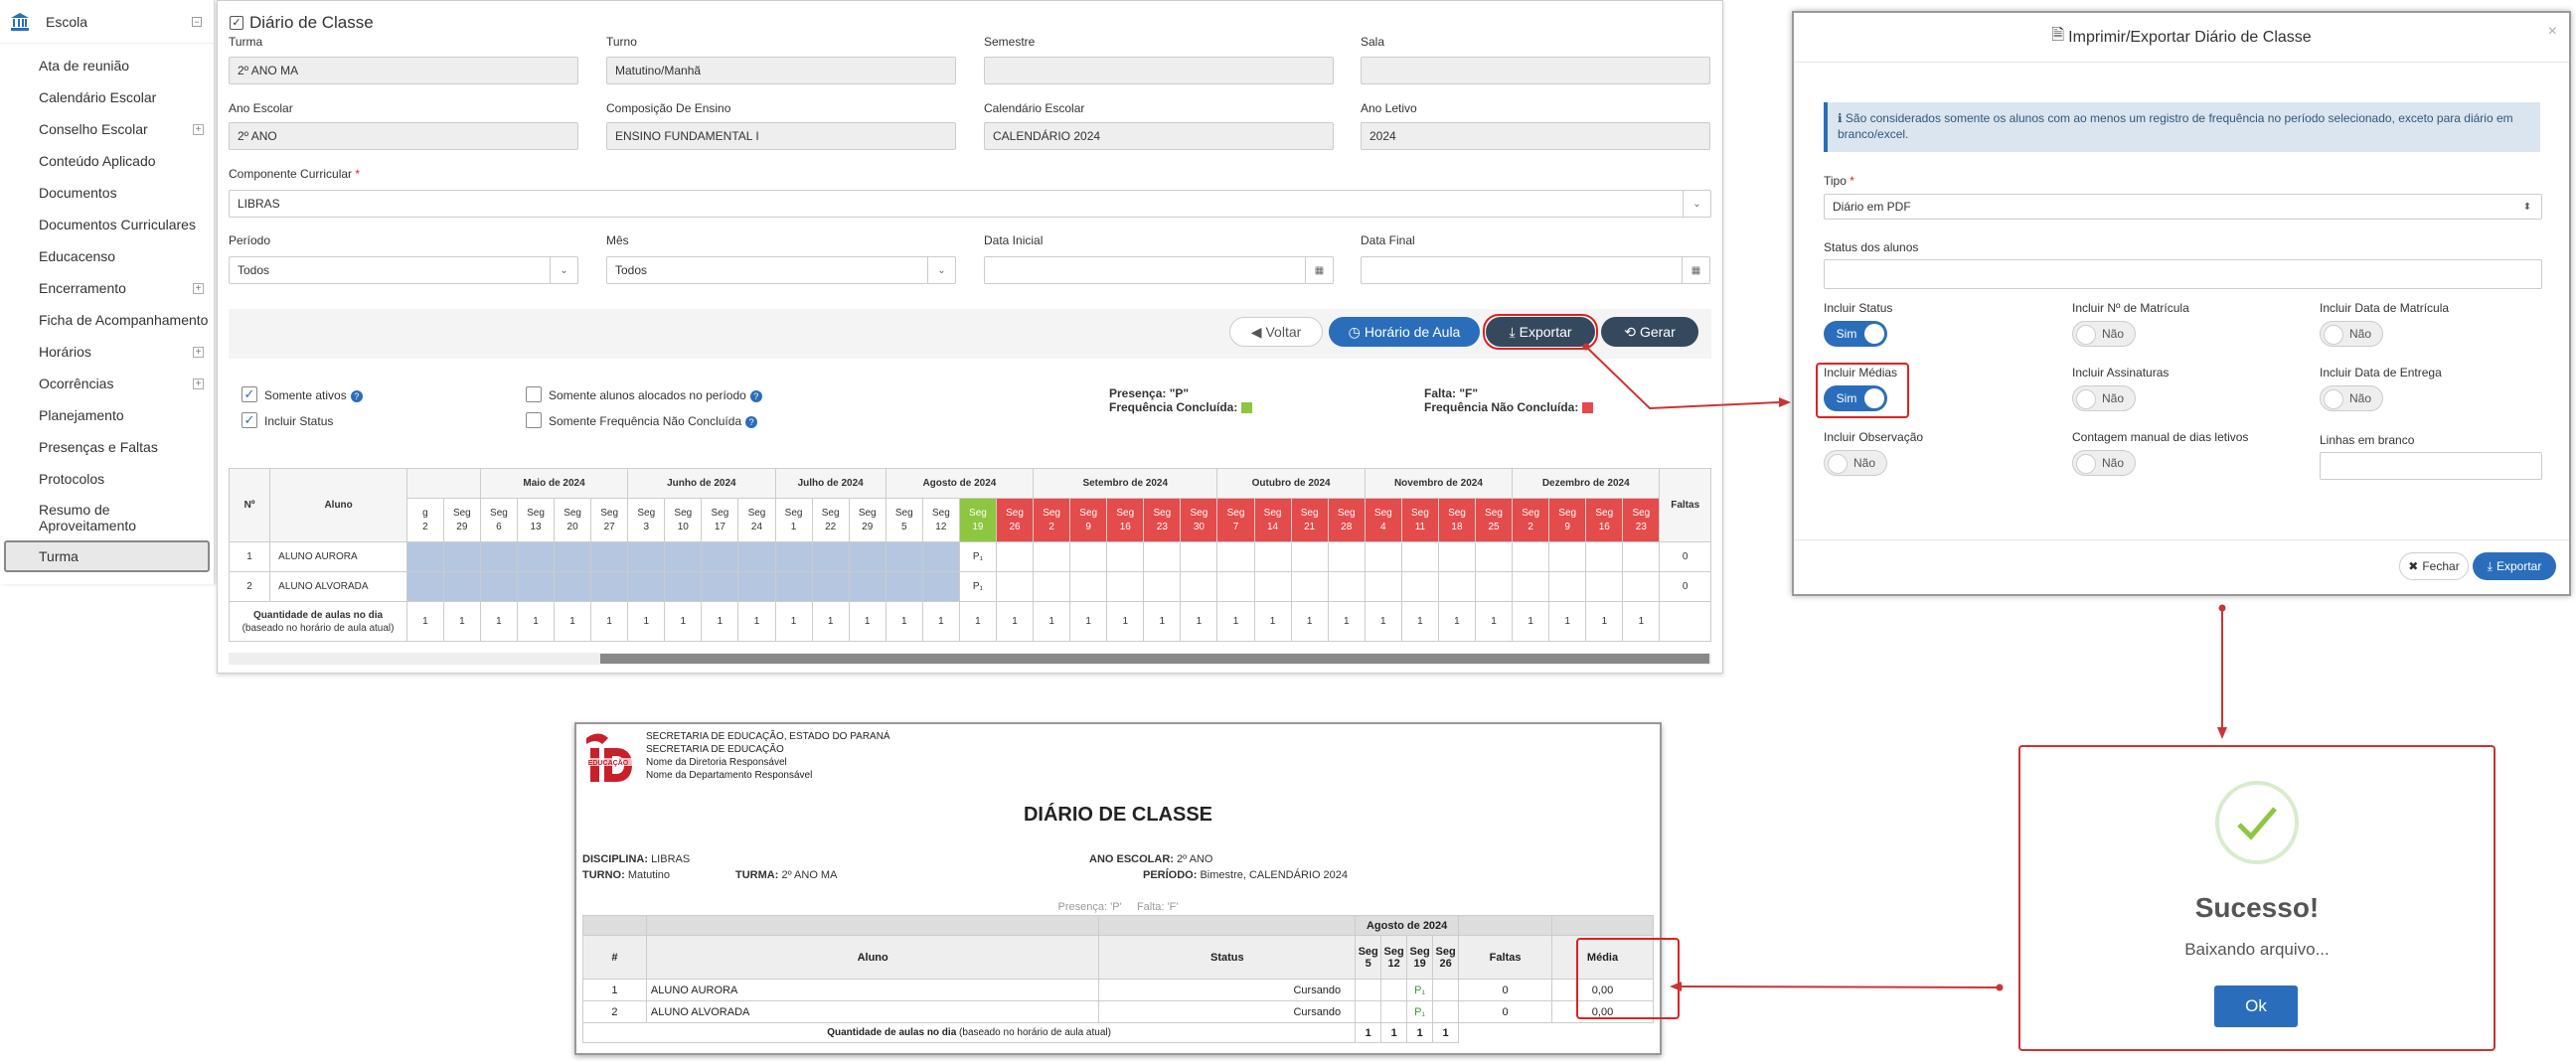 Image resolution: width=2576 pixels, height=1061 pixels. Describe the element at coordinates (1154, 659) in the screenshot. I see `scrollbar-thumb` at that location.